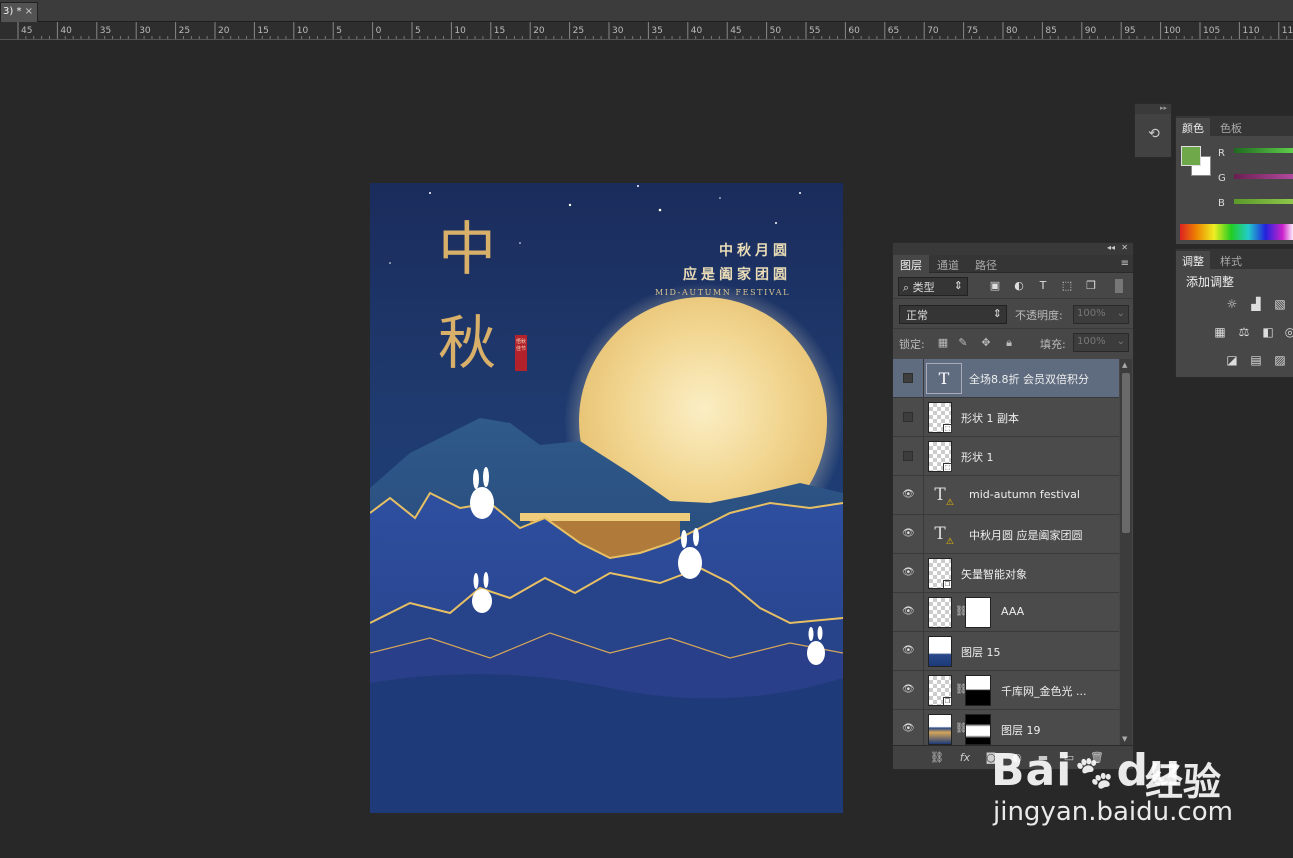 The height and width of the screenshot is (858, 1293). Describe the element at coordinates (1101, 342) in the screenshot. I see `fill-input: 100% ⌄` at that location.